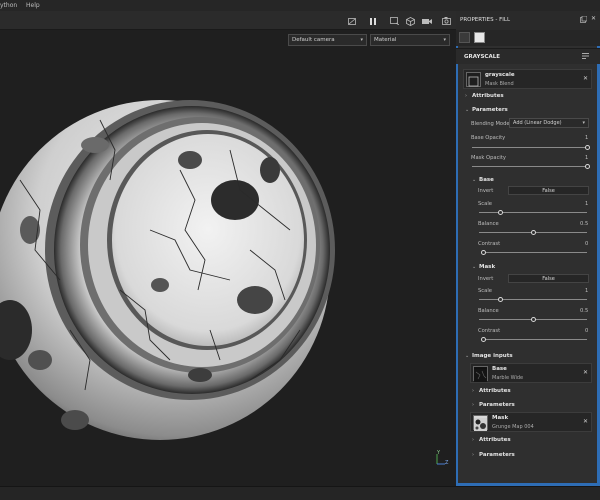 The width and height of the screenshot is (600, 500). What do you see at coordinates (427, 21) in the screenshot?
I see `camera-icon` at bounding box center [427, 21].